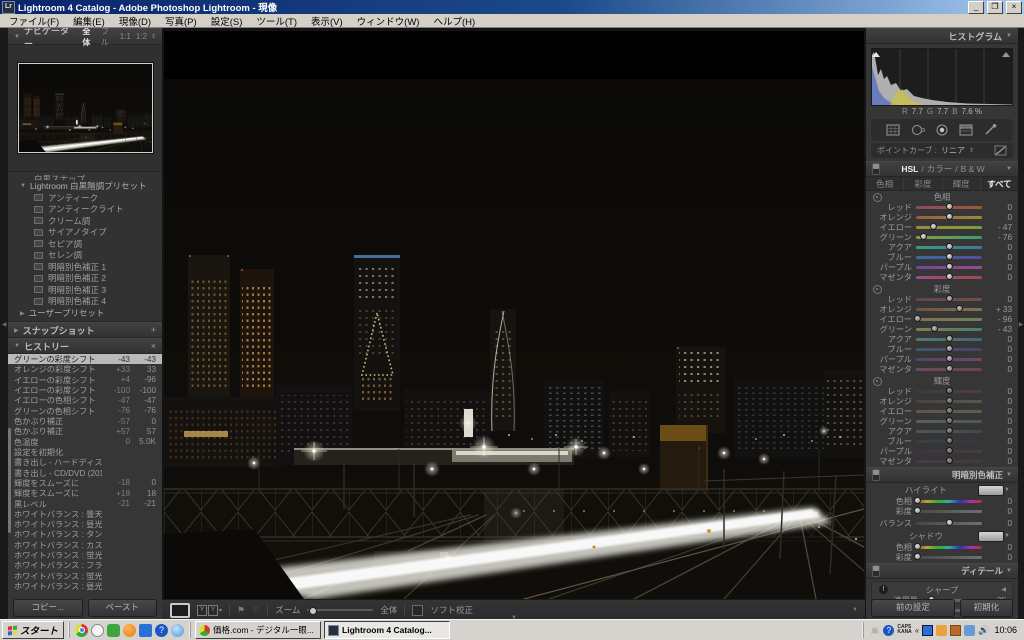 The height and width of the screenshot is (640, 1024). I want to click on warning-icon: !, so click(883, 589).